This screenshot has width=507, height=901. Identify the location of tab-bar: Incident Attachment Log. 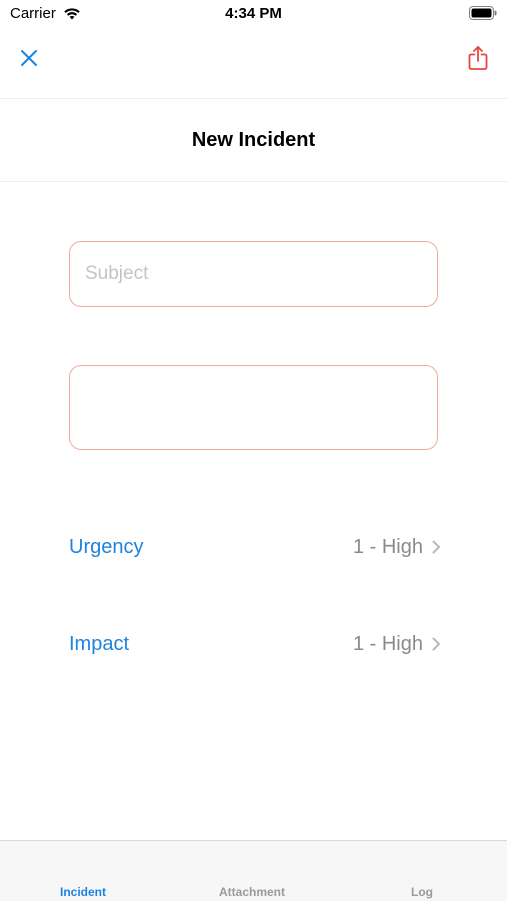
(253, 870).